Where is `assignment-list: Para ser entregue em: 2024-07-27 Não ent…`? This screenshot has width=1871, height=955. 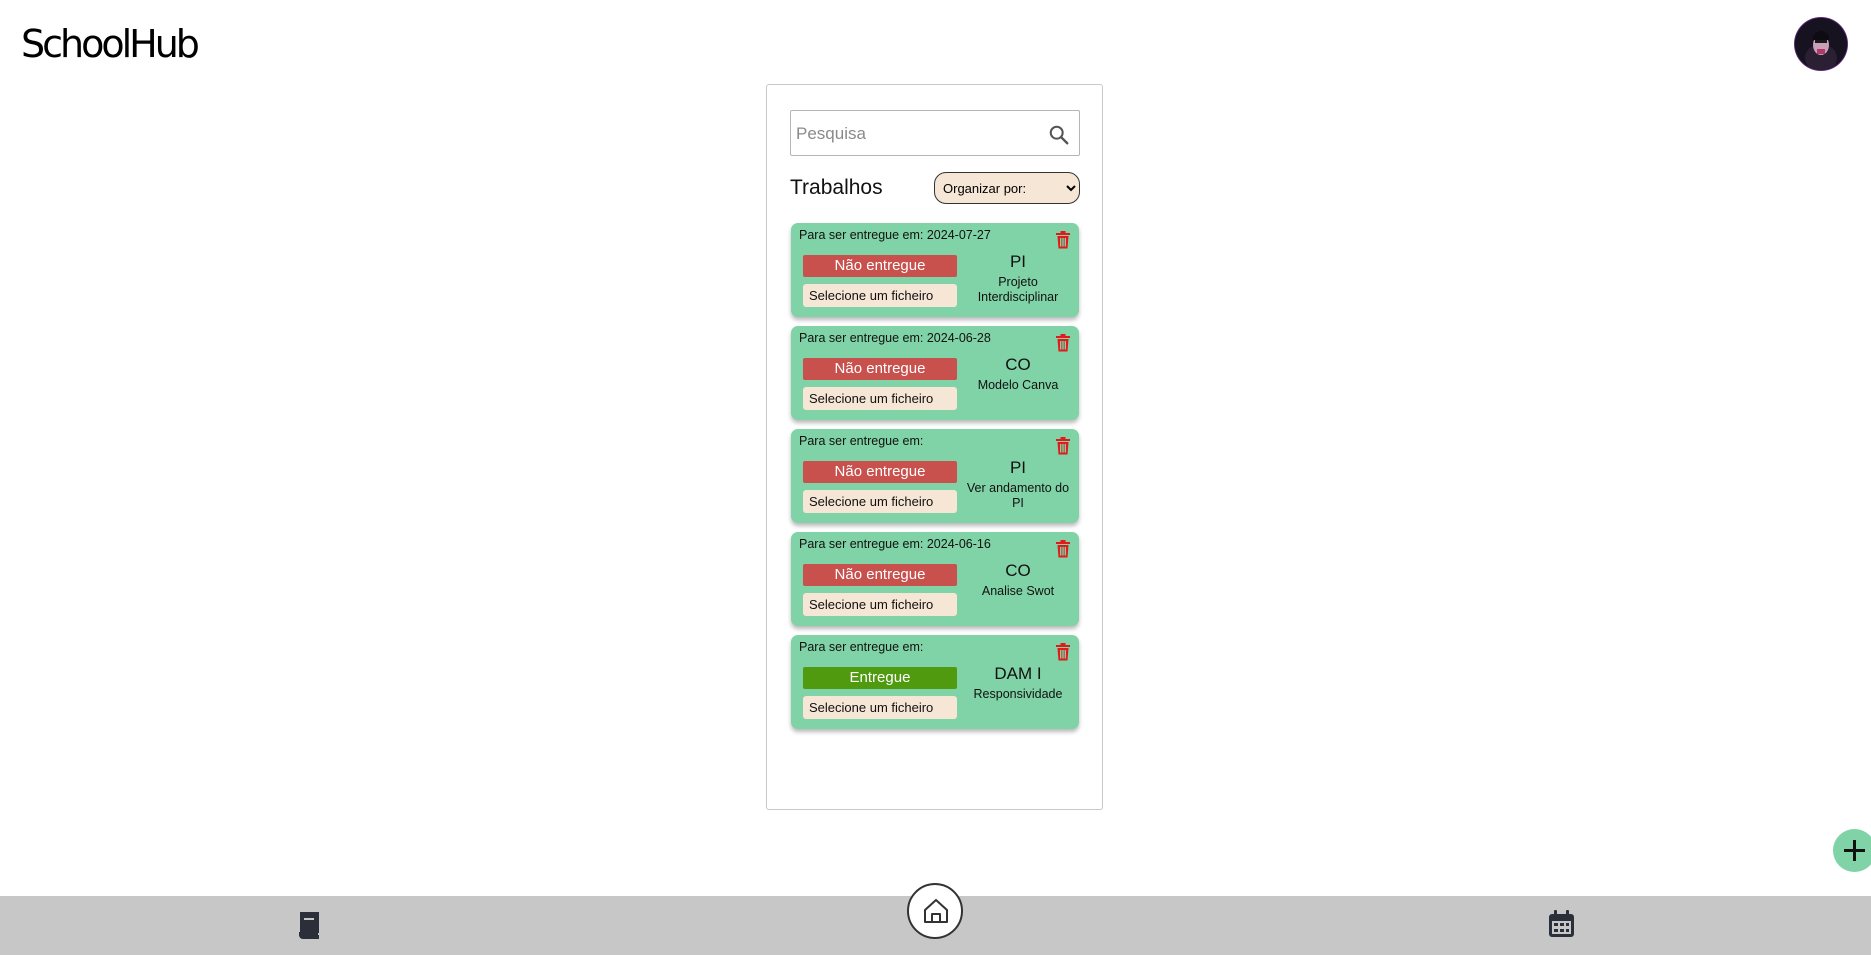
assignment-list: Para ser entregue em: 2024-07-27 Não ent… is located at coordinates (935, 480).